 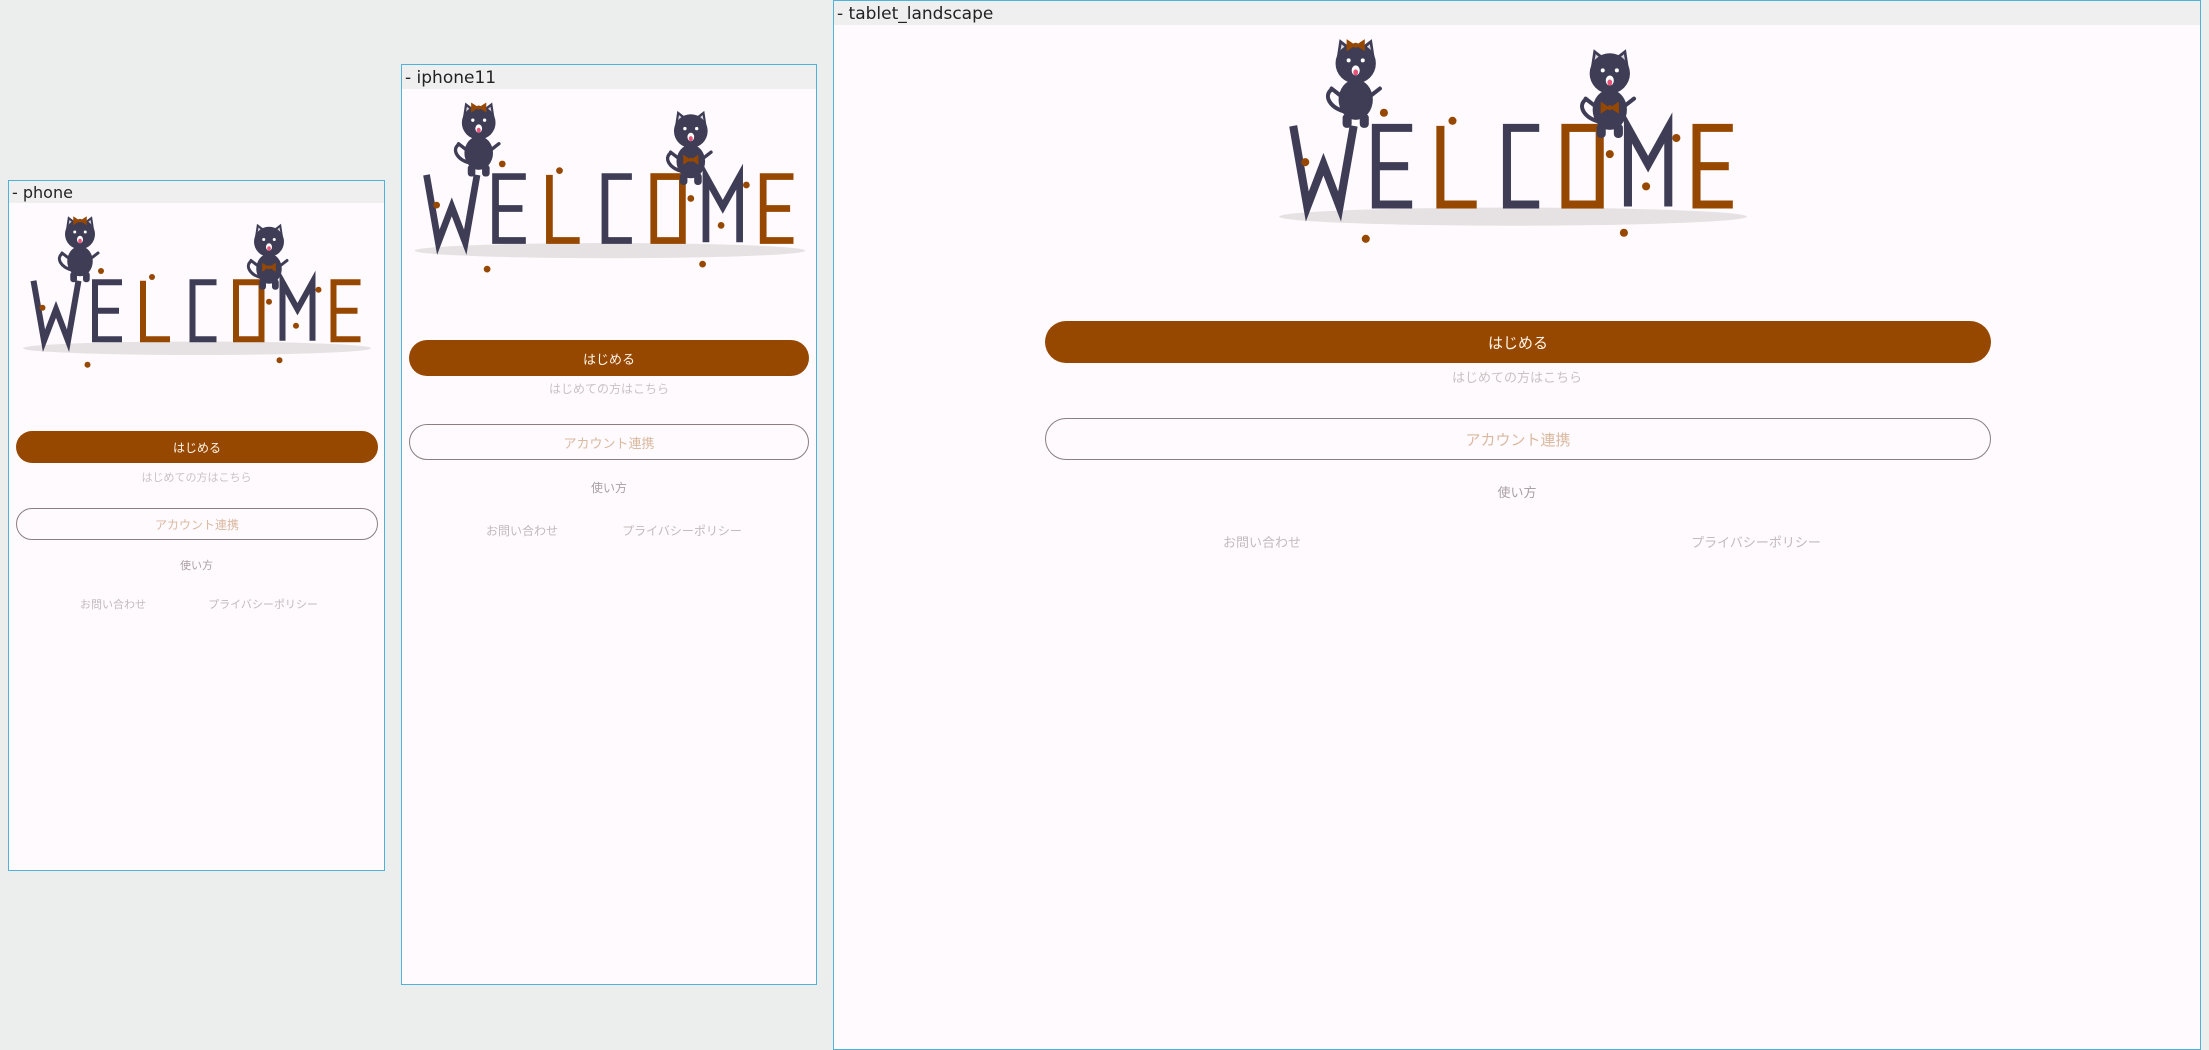 What do you see at coordinates (196, 192) in the screenshot?
I see `frame-title: - phone` at bounding box center [196, 192].